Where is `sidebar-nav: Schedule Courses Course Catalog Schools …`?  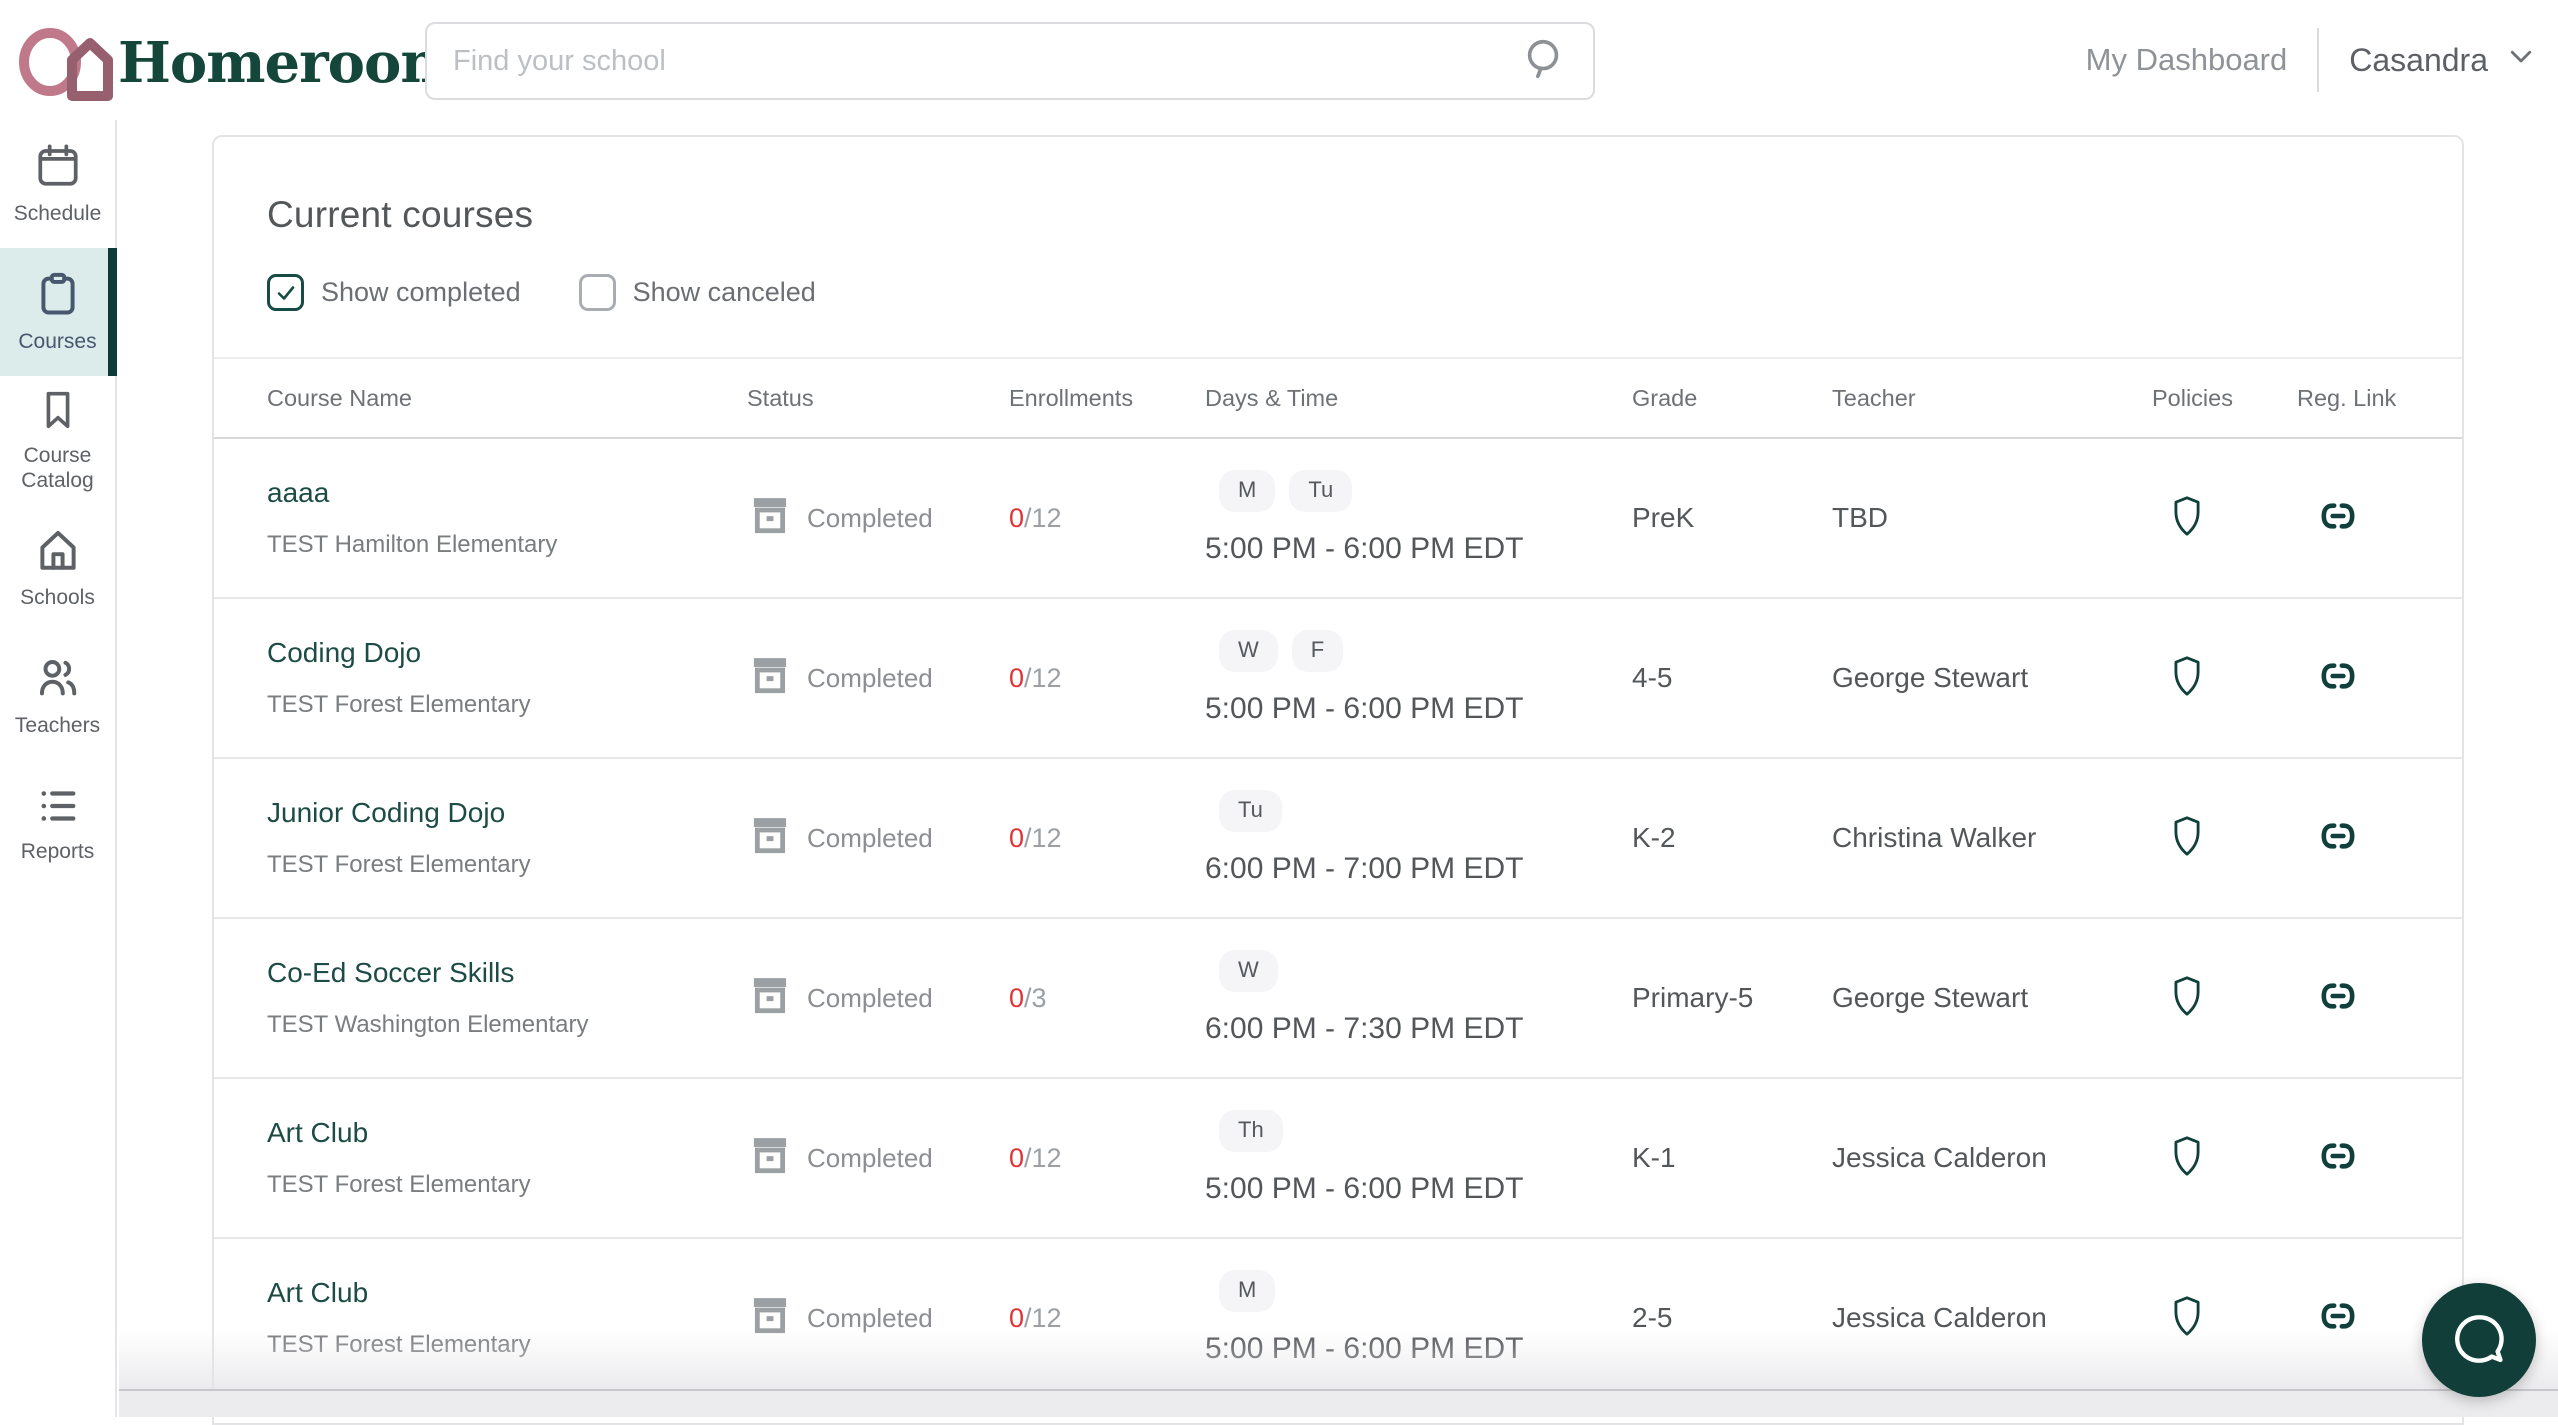 sidebar-nav: Schedule Courses Course Catalog Schools … is located at coordinates (58, 768).